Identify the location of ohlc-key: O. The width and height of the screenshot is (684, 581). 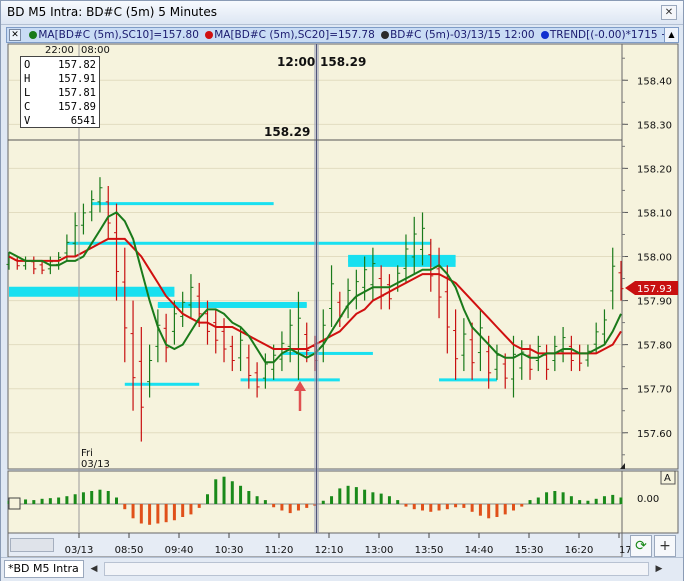
(27, 65).